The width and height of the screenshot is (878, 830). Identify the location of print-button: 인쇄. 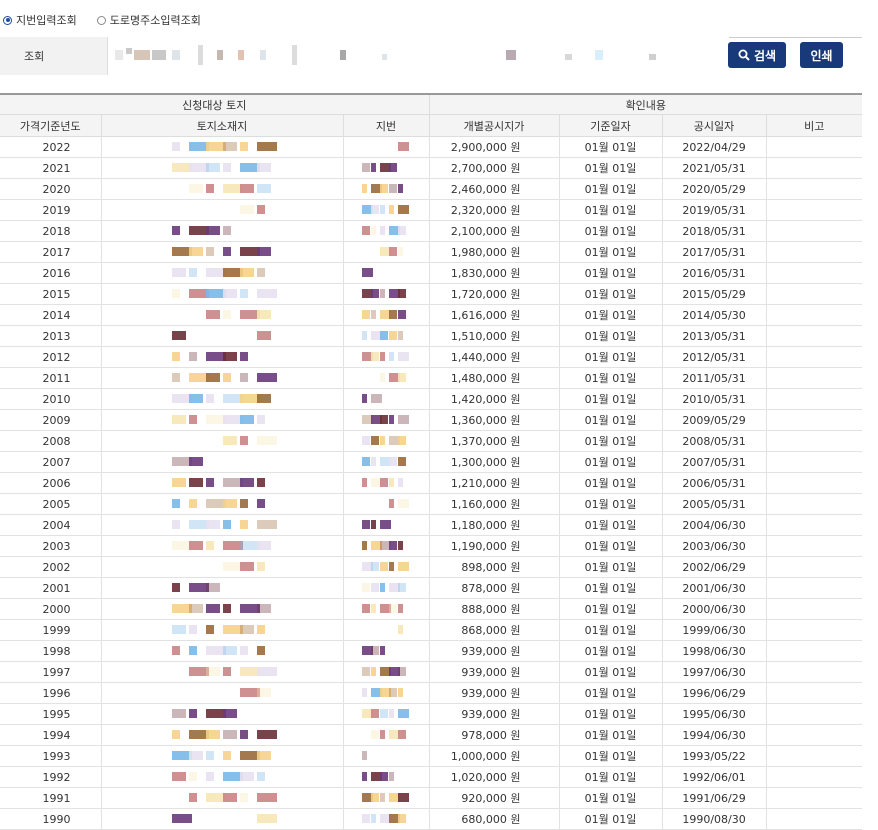
(821, 55).